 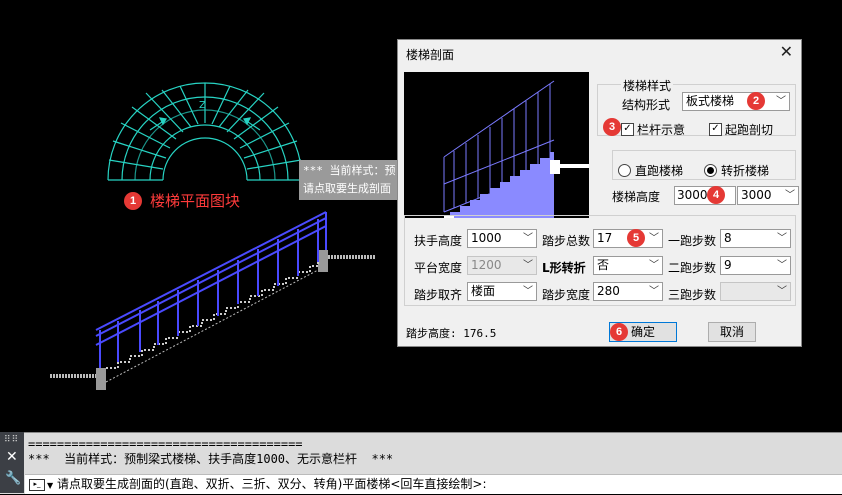 What do you see at coordinates (612, 127) in the screenshot?
I see `callout-badge-3: 3` at bounding box center [612, 127].